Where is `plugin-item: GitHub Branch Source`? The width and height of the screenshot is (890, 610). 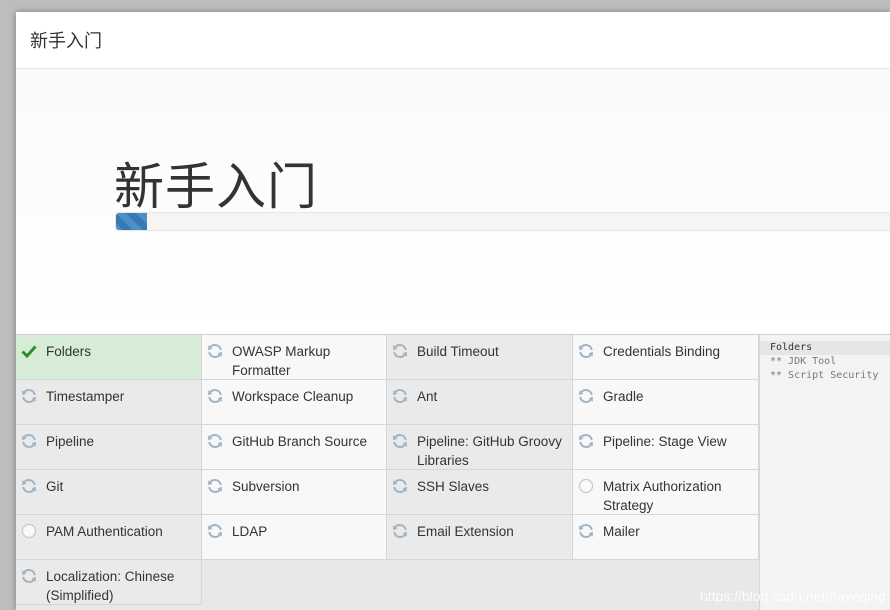 plugin-item: GitHub Branch Source is located at coordinates (294, 447).